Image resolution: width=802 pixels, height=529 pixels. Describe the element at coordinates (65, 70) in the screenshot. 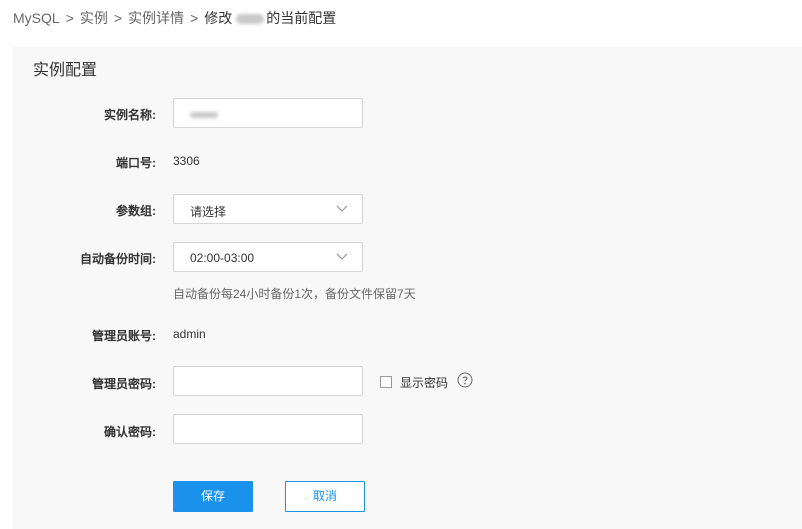

I see `panel-title: 实例配置` at that location.